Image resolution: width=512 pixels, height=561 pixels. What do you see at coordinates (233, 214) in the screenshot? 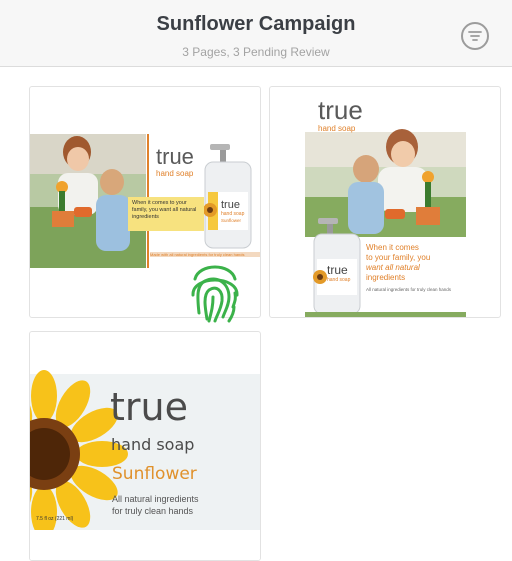
I see `card1-bottle-product: hand soap` at bounding box center [233, 214].